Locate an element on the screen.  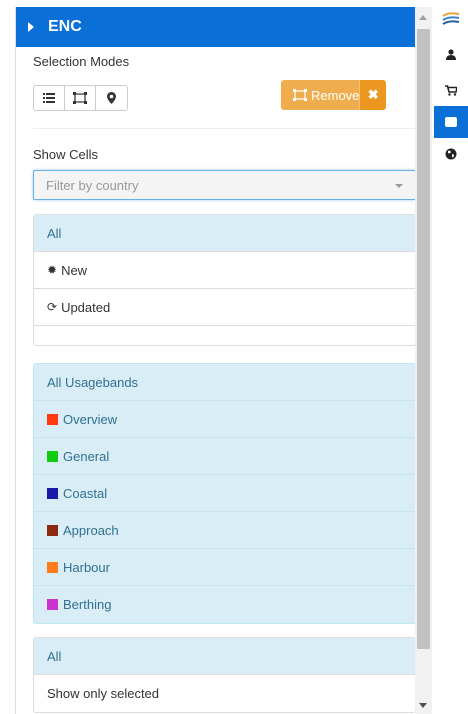
refresh-icon: ⟳ is located at coordinates (52, 307).